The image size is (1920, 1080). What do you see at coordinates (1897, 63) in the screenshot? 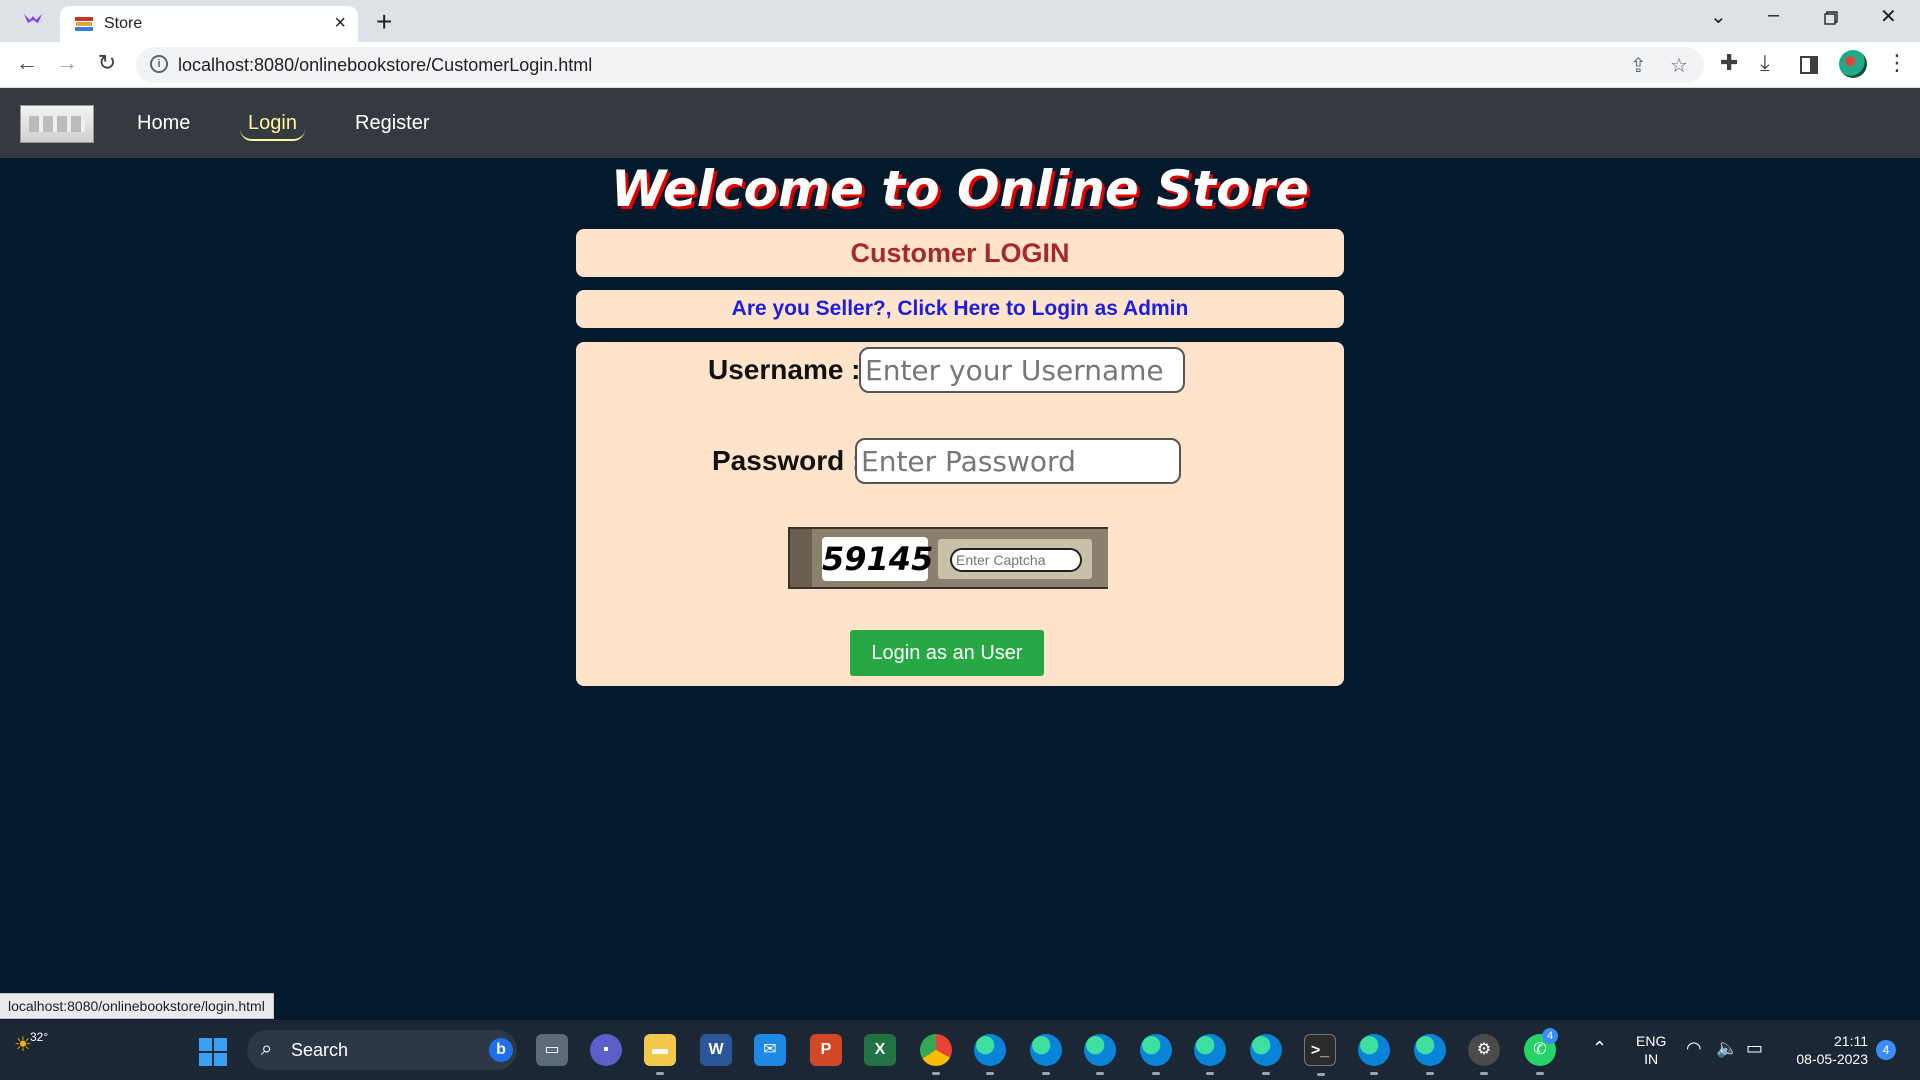
I see `menu-dots-icon: ⋮` at bounding box center [1897, 63].